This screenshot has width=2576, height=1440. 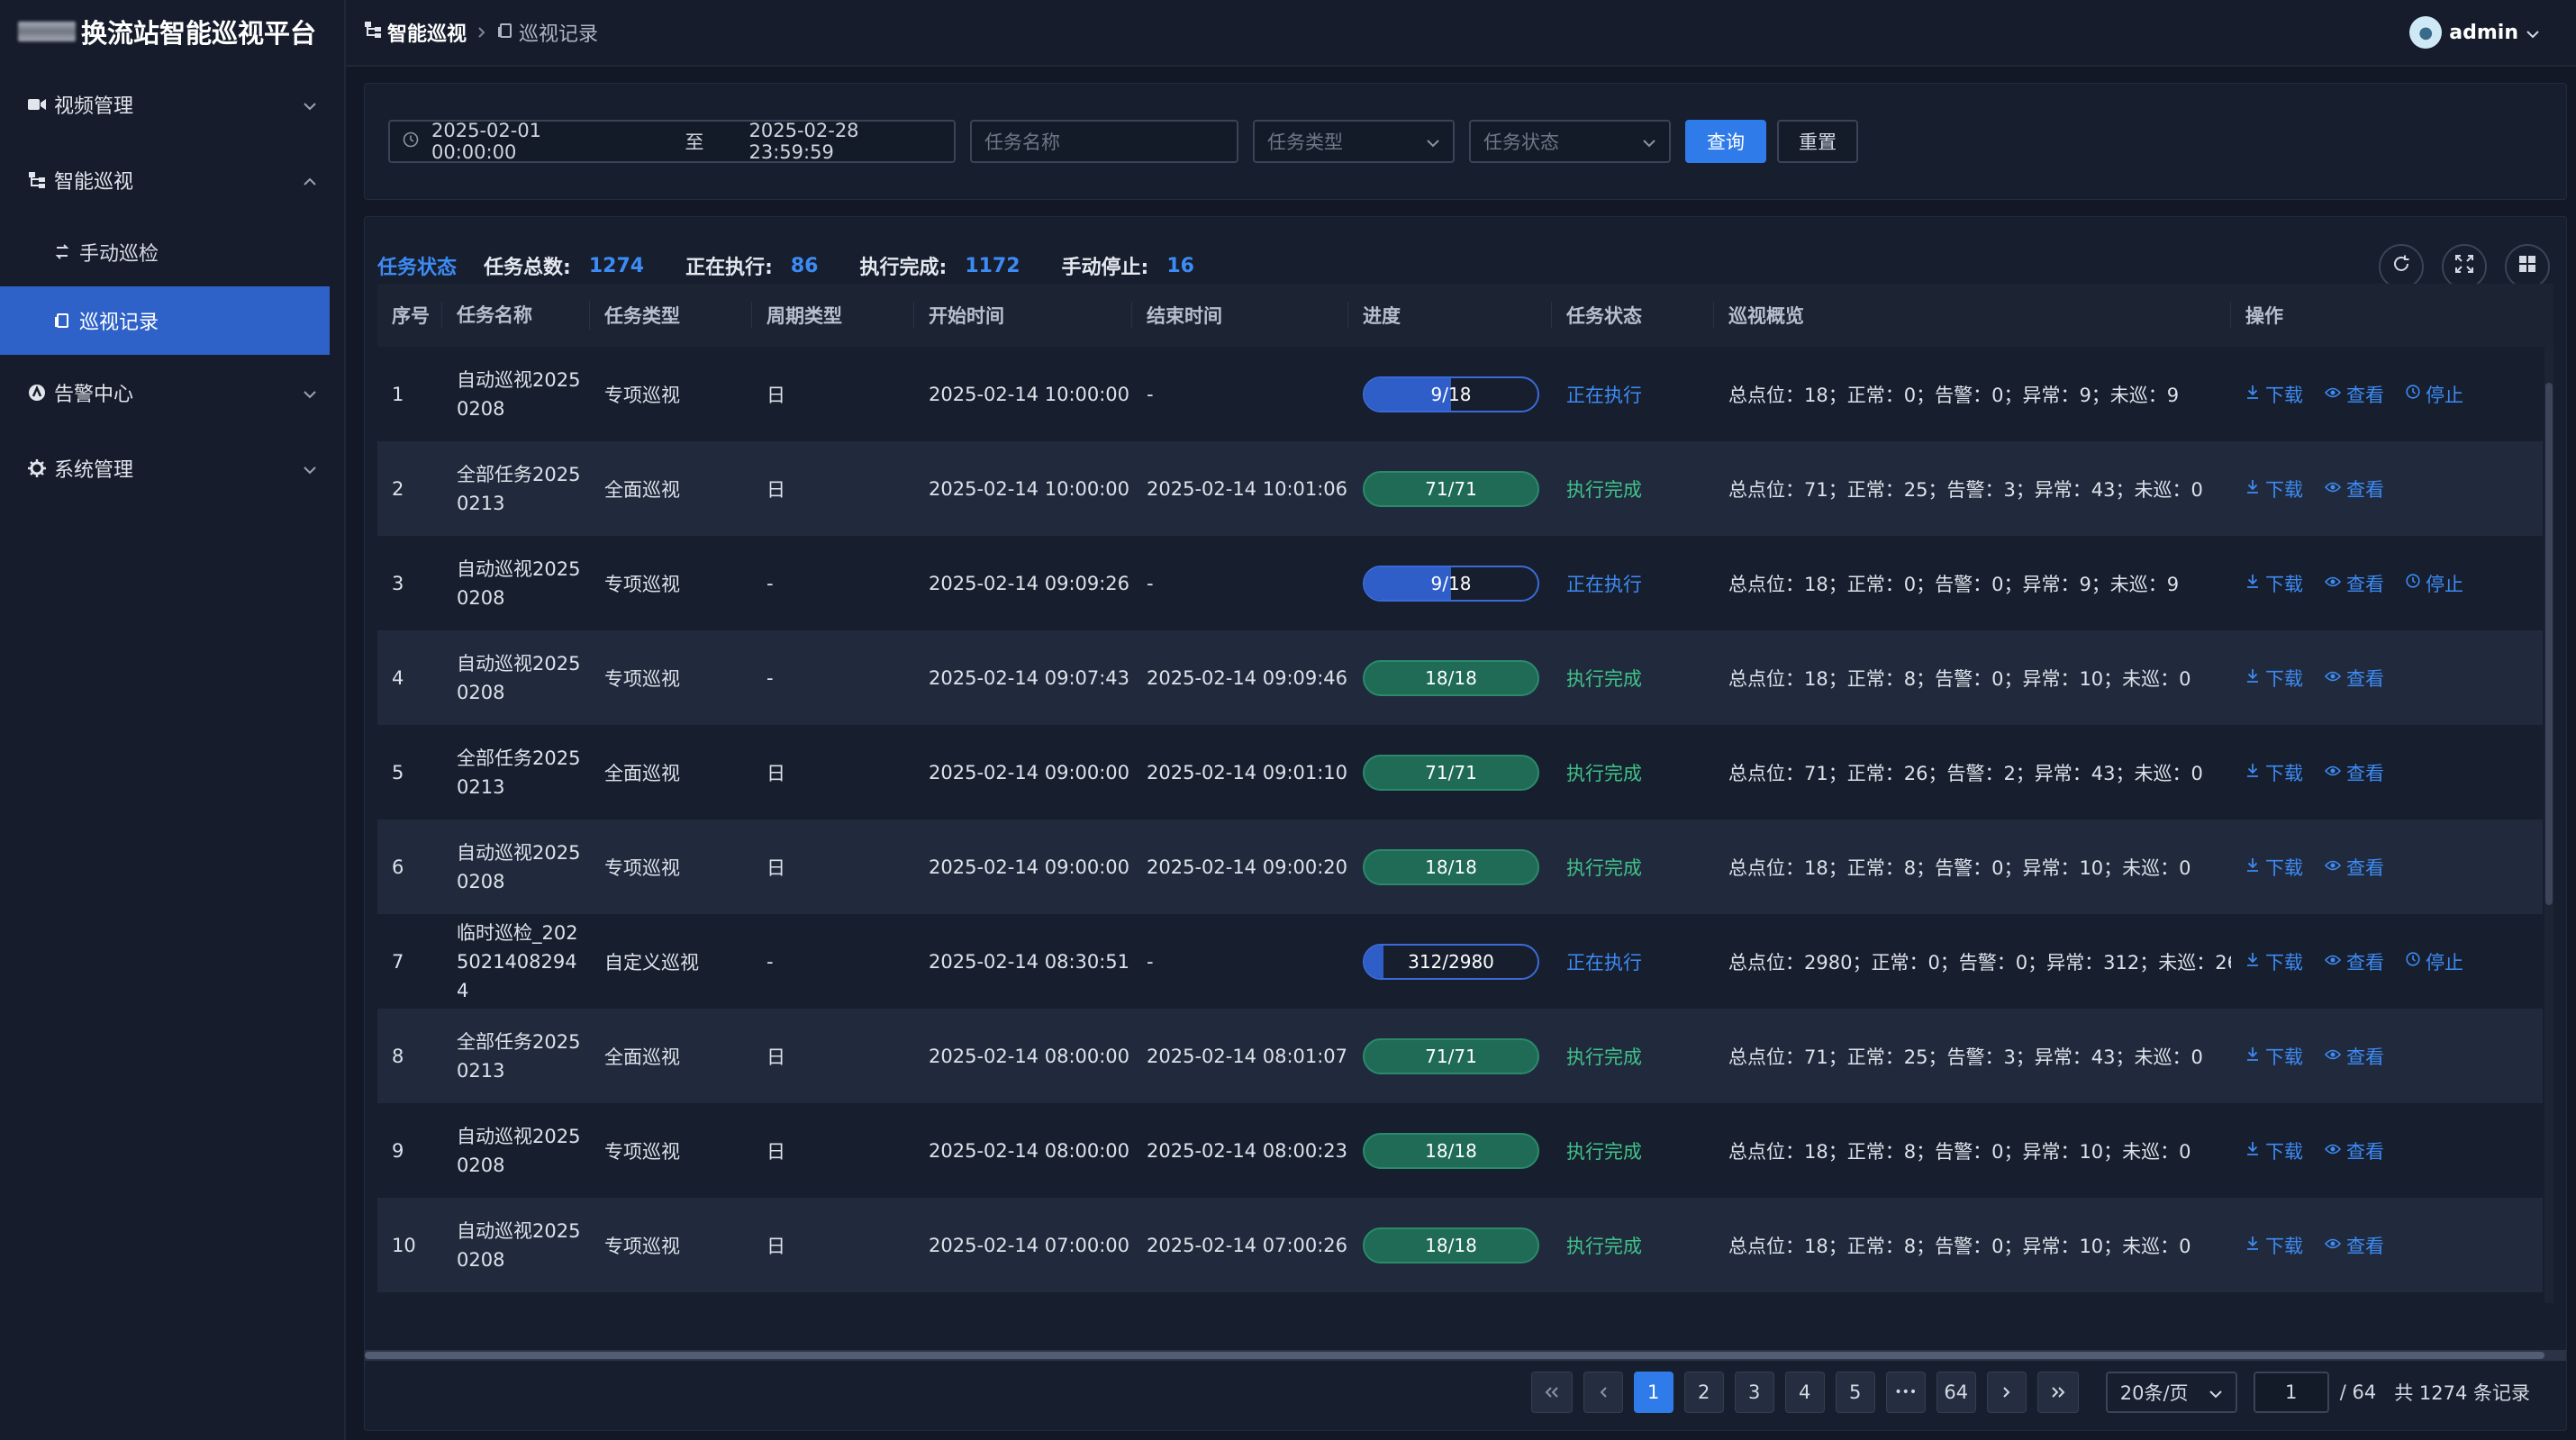 I want to click on date-start: 2025-02-01 00:00:00, so click(x=527, y=141).